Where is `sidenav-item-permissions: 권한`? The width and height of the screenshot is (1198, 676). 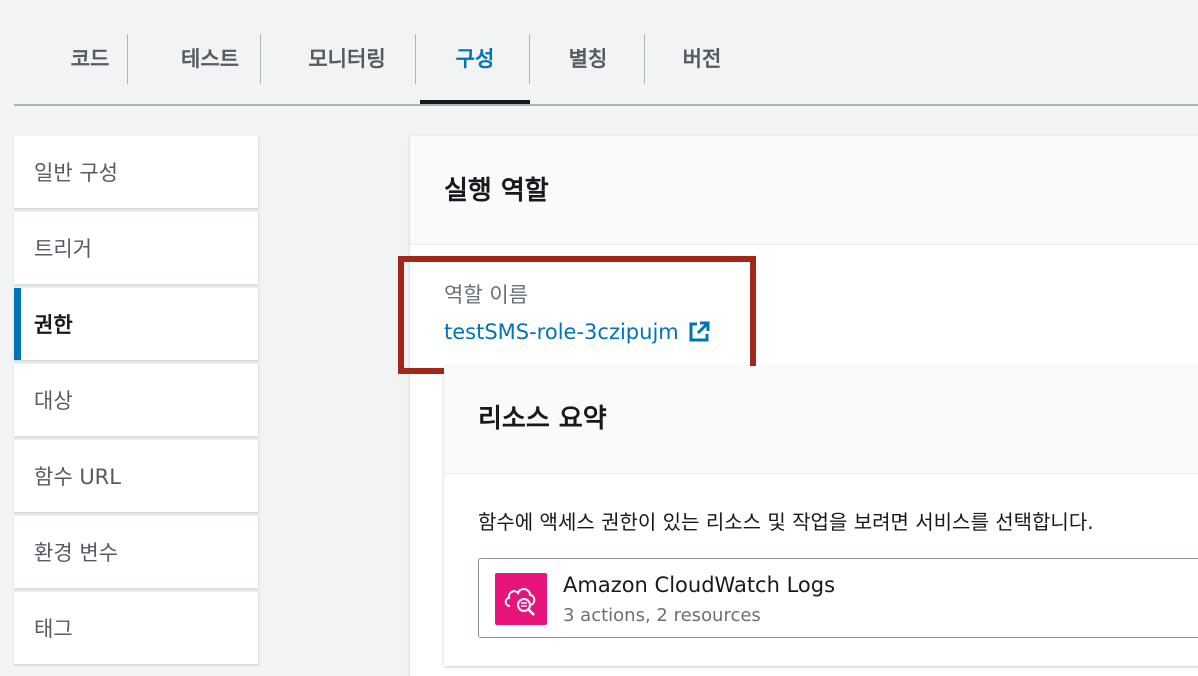
sidenav-item-permissions: 권한 is located at coordinates (136, 324).